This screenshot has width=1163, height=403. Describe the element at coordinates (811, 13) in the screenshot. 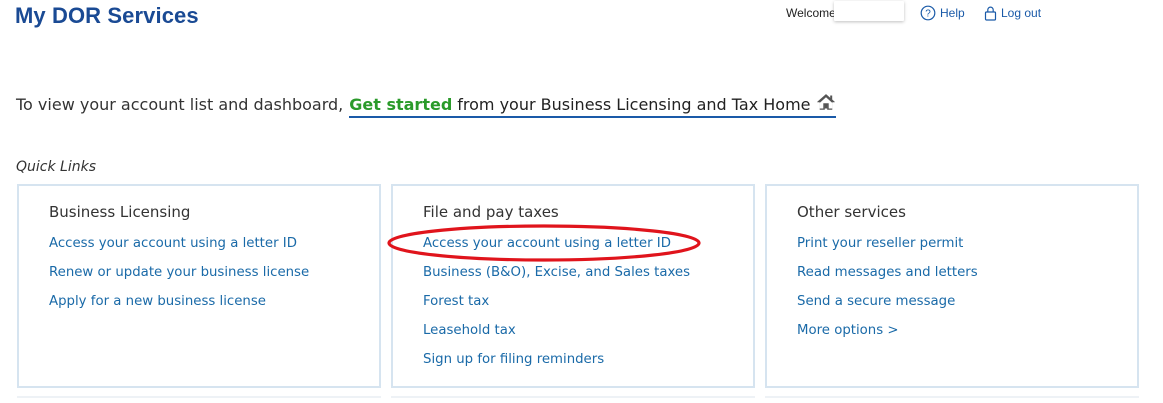

I see `welcome-label: Welcome` at that location.